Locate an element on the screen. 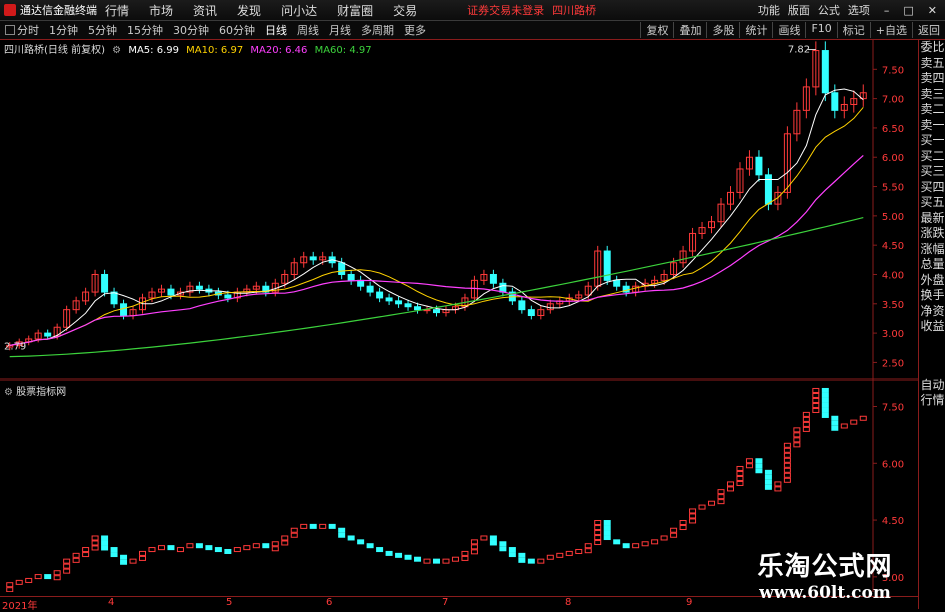 The width and height of the screenshot is (945, 612). menu-item-4: 问小达 is located at coordinates (299, 11).